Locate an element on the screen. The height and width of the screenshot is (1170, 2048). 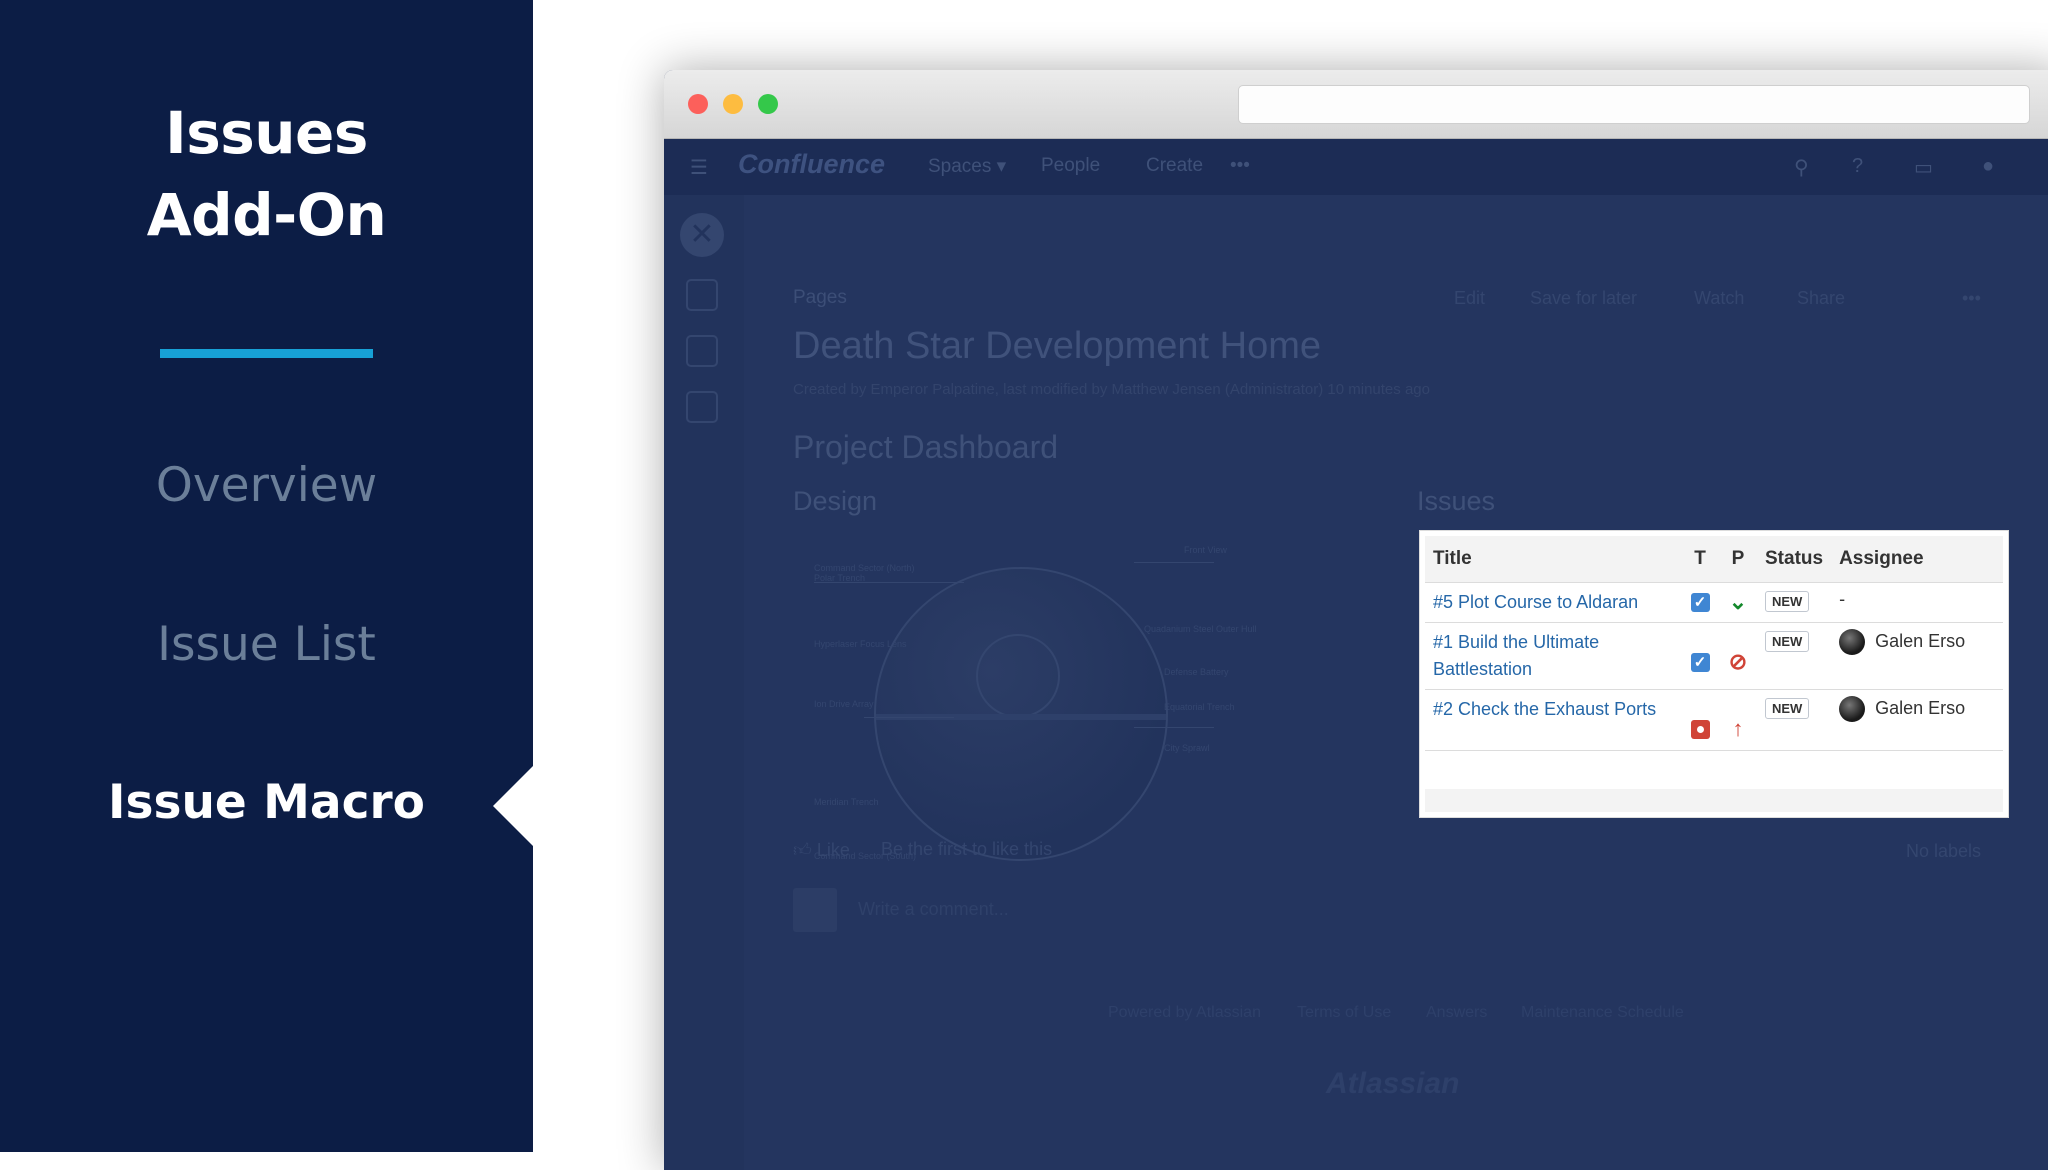
column-header-assignee: Assignee is located at coordinates (1917, 559).